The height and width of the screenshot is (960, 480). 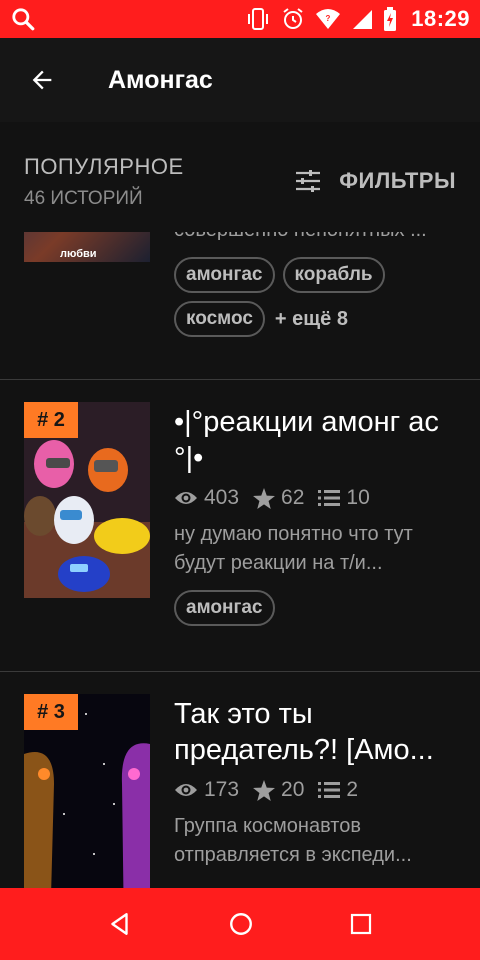 What do you see at coordinates (222, 497) in the screenshot?
I see `views-count: 403` at bounding box center [222, 497].